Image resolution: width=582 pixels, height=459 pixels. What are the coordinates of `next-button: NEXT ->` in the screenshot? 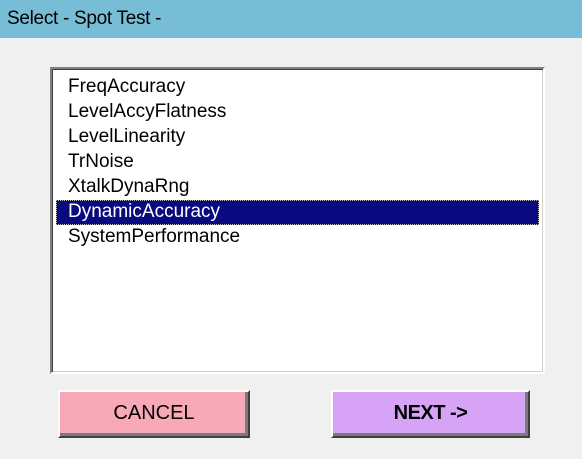 It's located at (430, 414).